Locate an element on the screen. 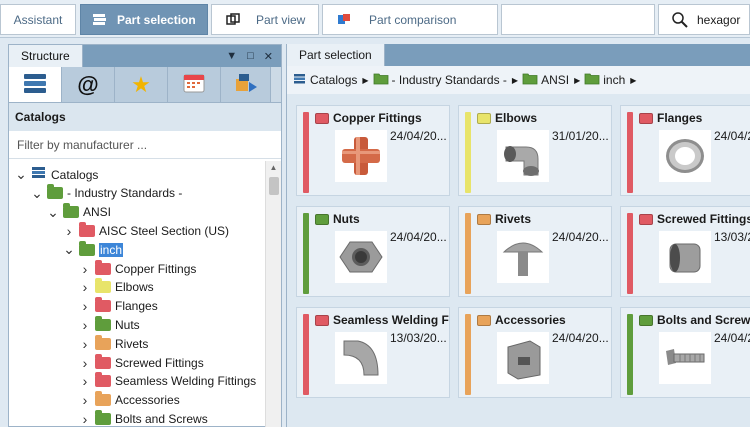  tab-assistant: Assistant is located at coordinates (38, 19).